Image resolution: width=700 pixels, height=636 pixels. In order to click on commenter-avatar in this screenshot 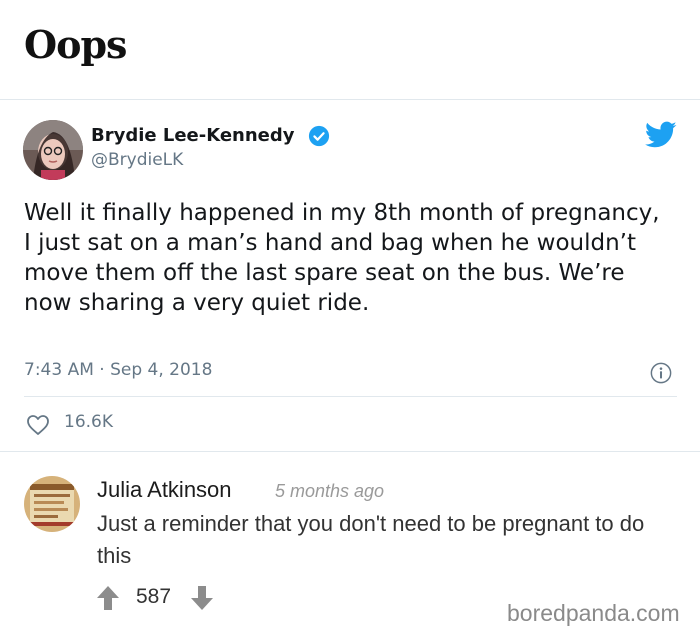, I will do `click(52, 504)`.